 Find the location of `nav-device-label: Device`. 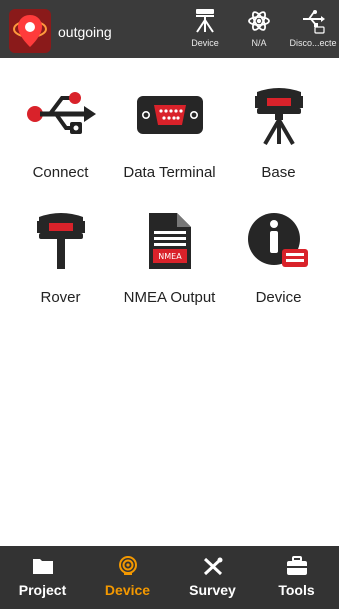

nav-device-label: Device is located at coordinates (127, 590).